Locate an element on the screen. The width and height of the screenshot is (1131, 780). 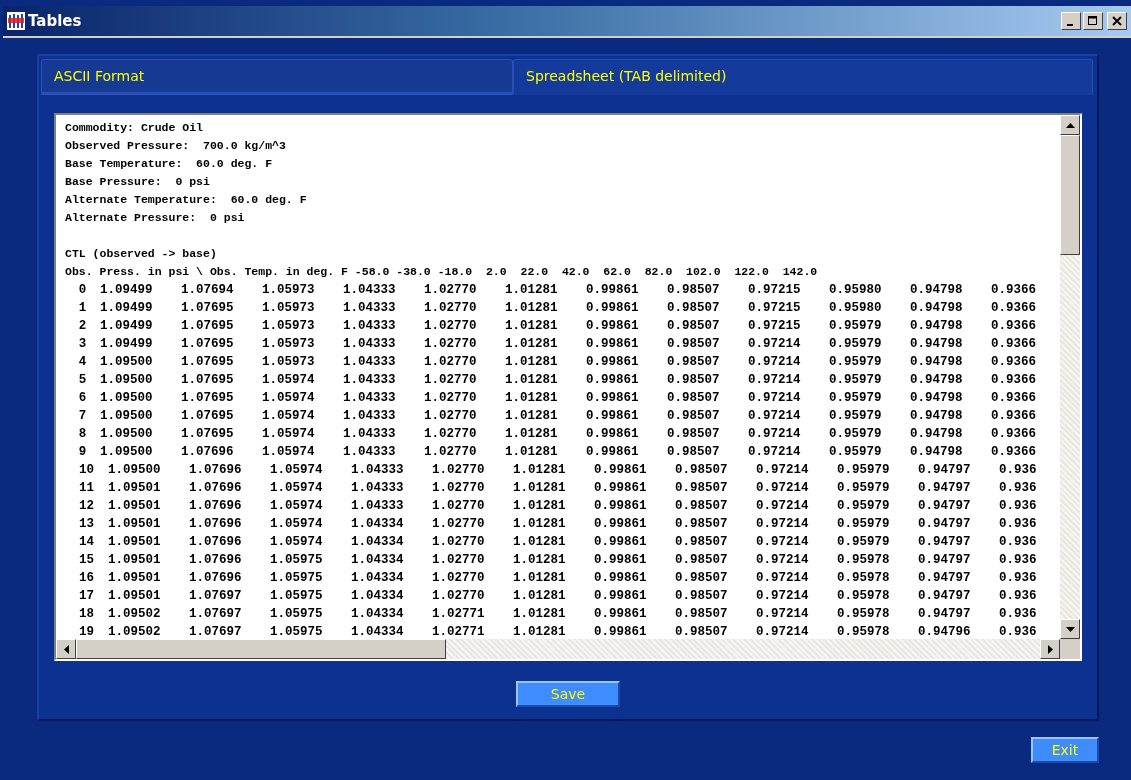
scroll-right-button is located at coordinates (1050, 649).